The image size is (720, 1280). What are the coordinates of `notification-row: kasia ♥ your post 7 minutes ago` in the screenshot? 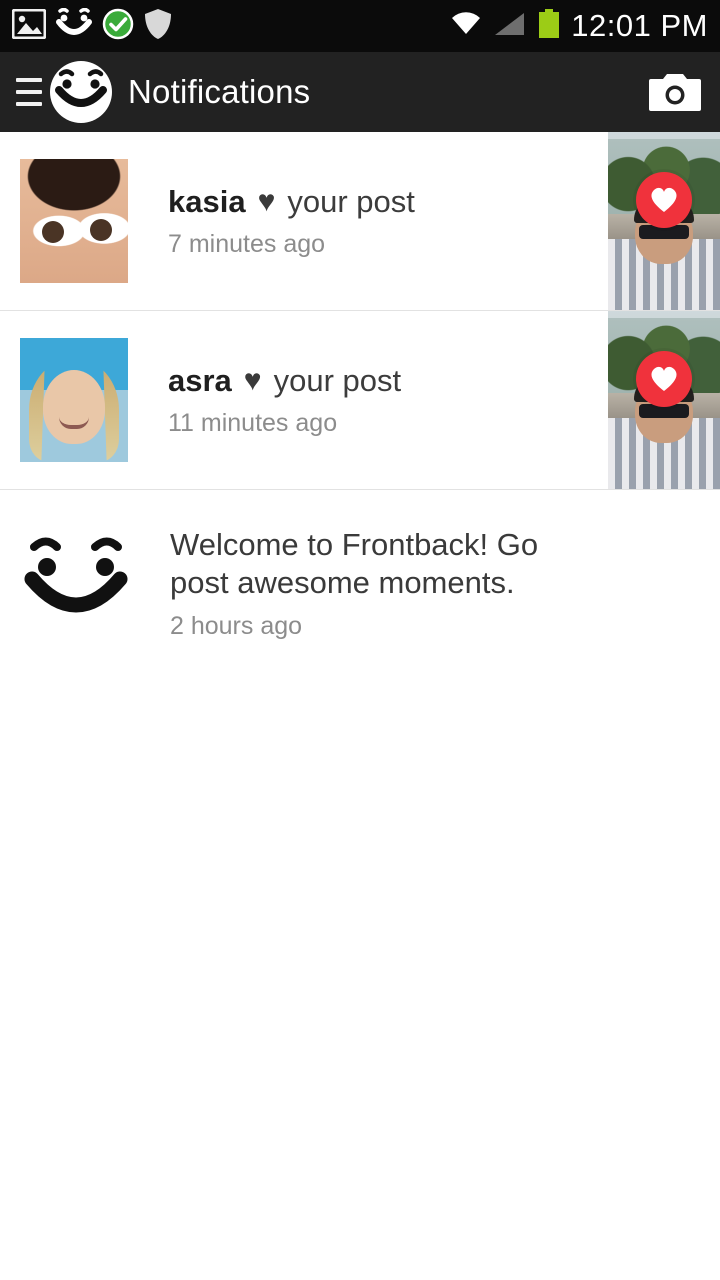 It's located at (360, 221).